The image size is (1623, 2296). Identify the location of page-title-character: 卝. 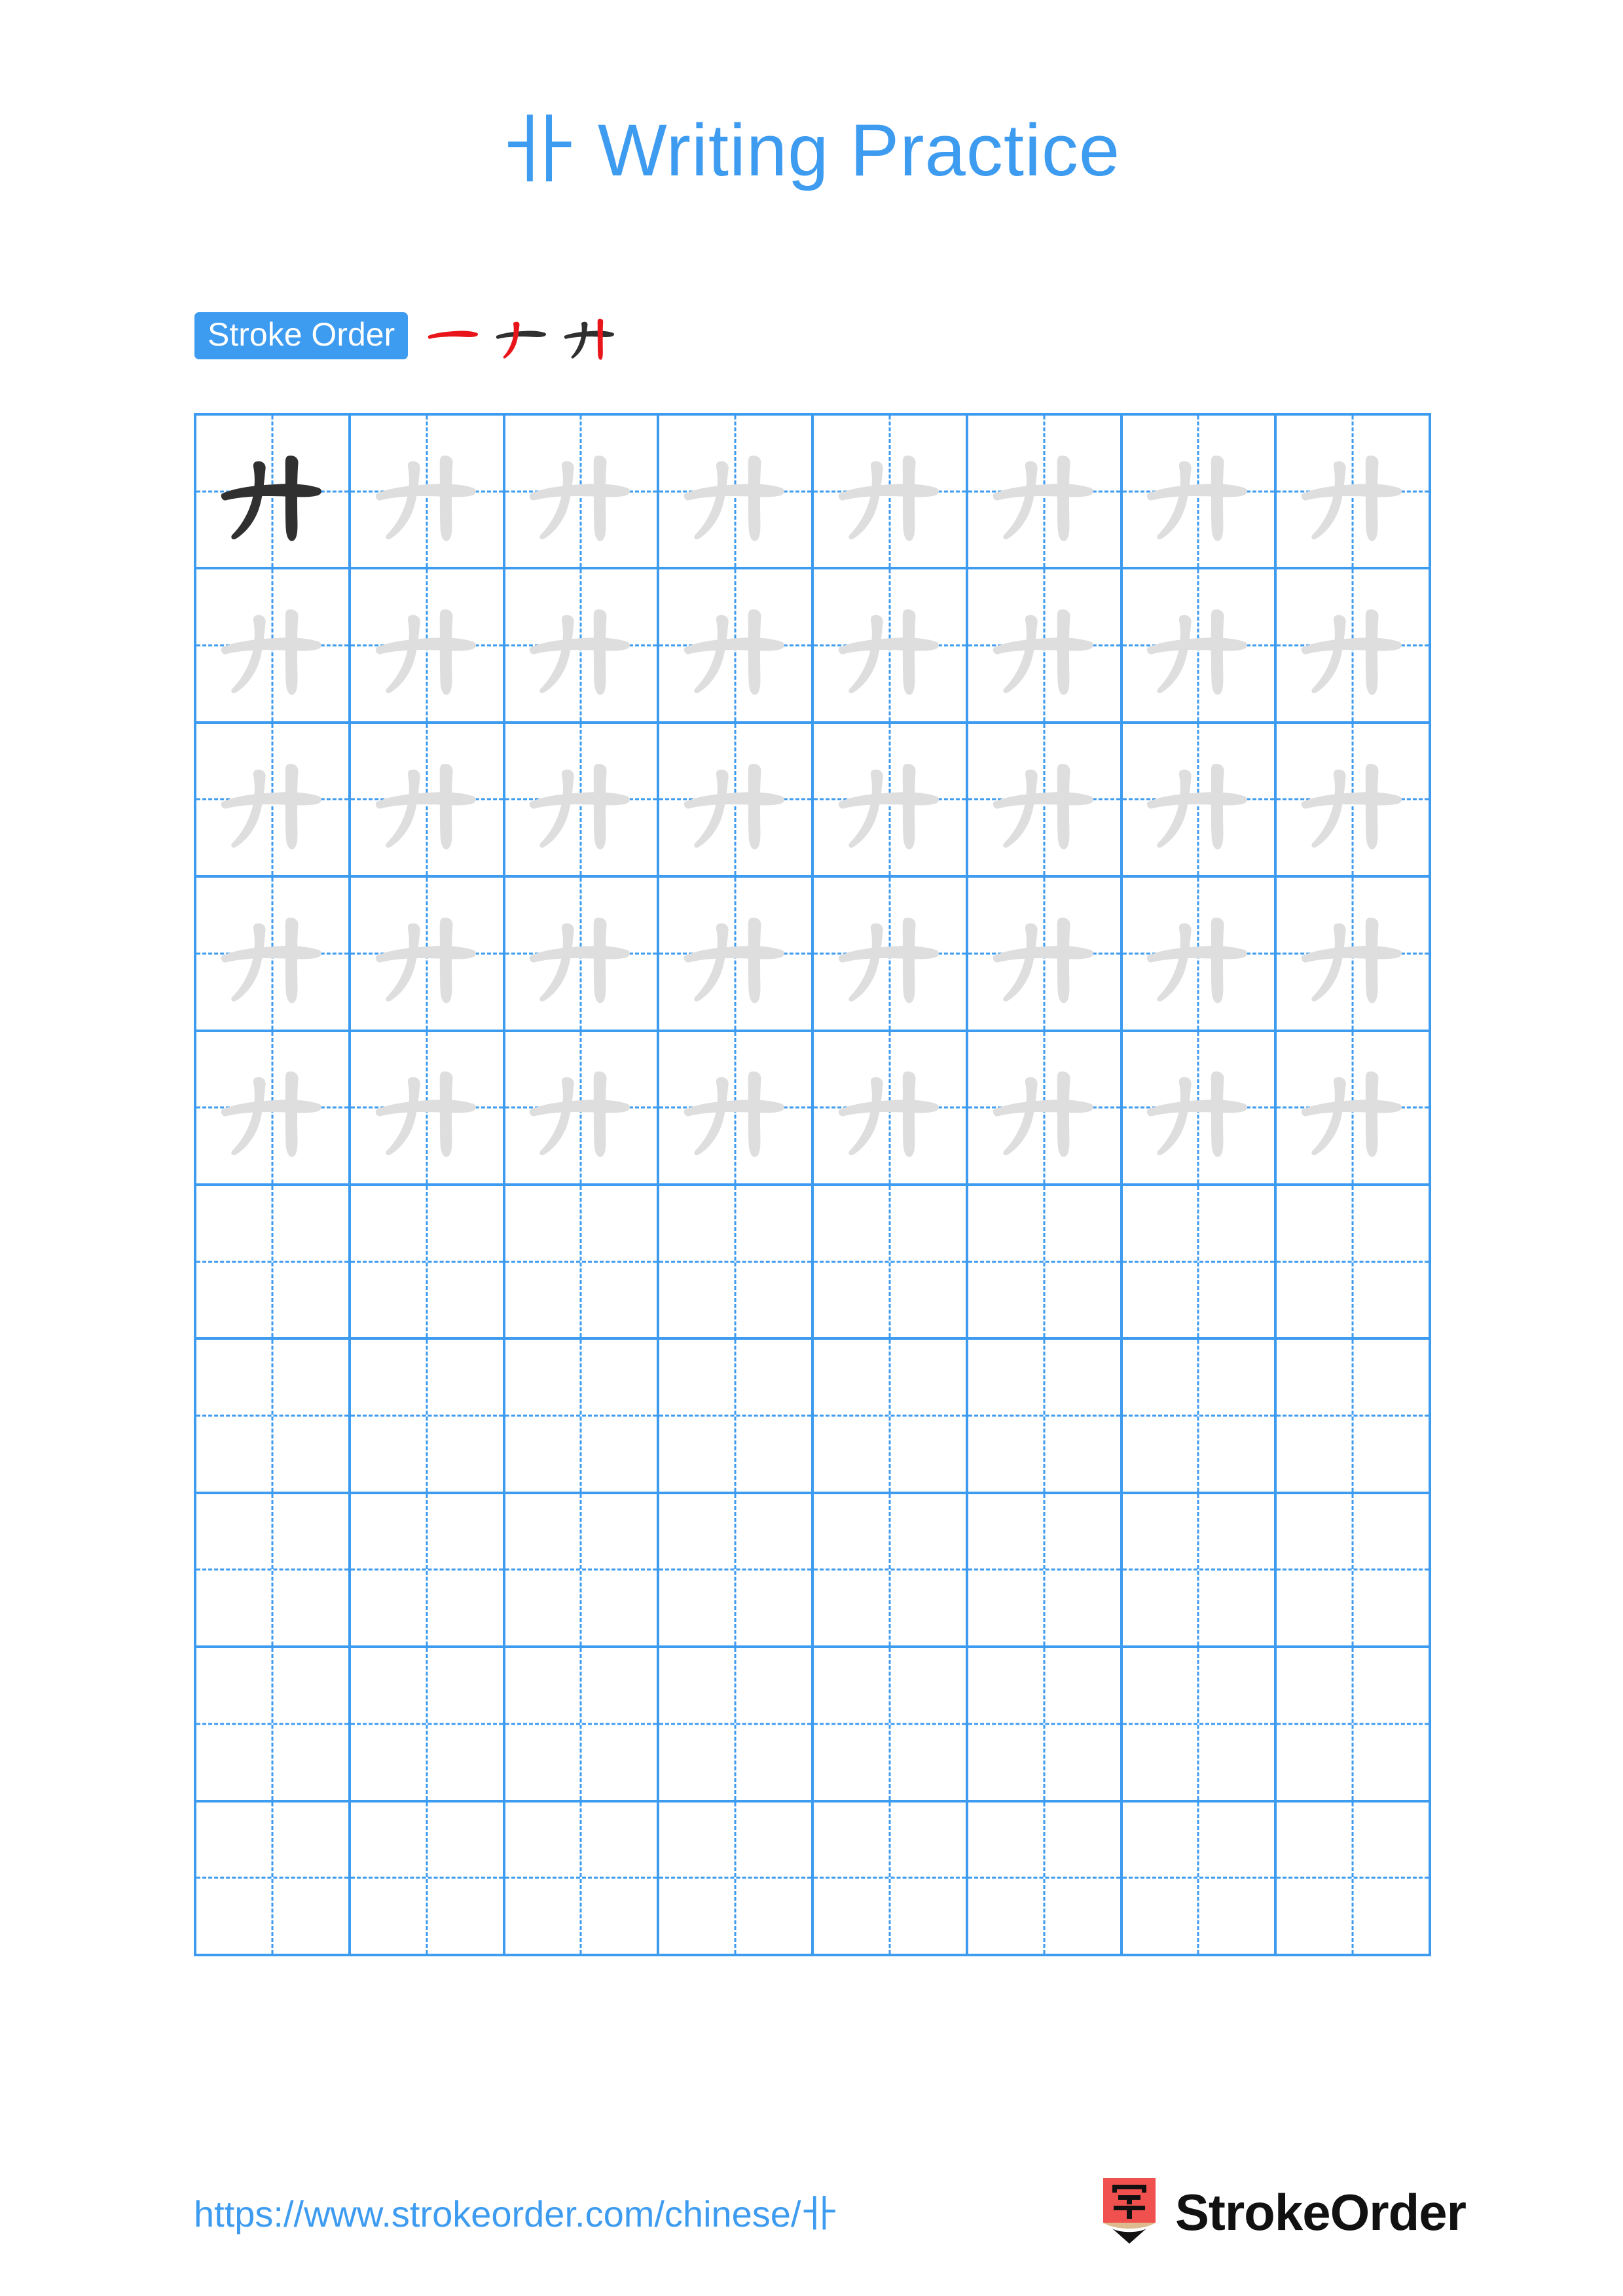
(539, 150).